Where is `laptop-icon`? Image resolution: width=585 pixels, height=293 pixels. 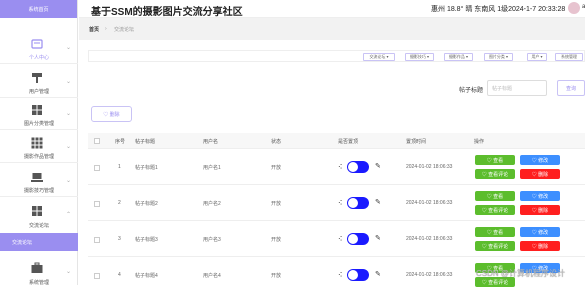
laptop-icon is located at coordinates (37, 177).